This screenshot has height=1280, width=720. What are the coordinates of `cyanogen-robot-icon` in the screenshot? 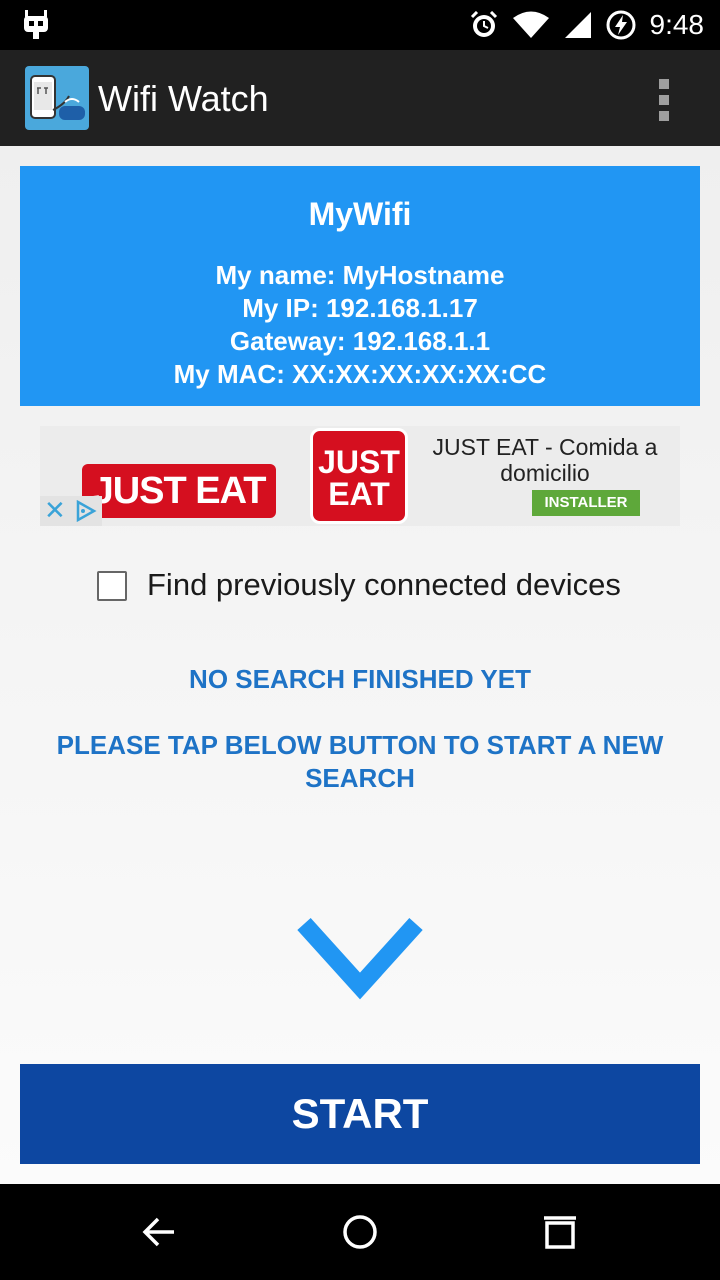 It's located at (36, 24).